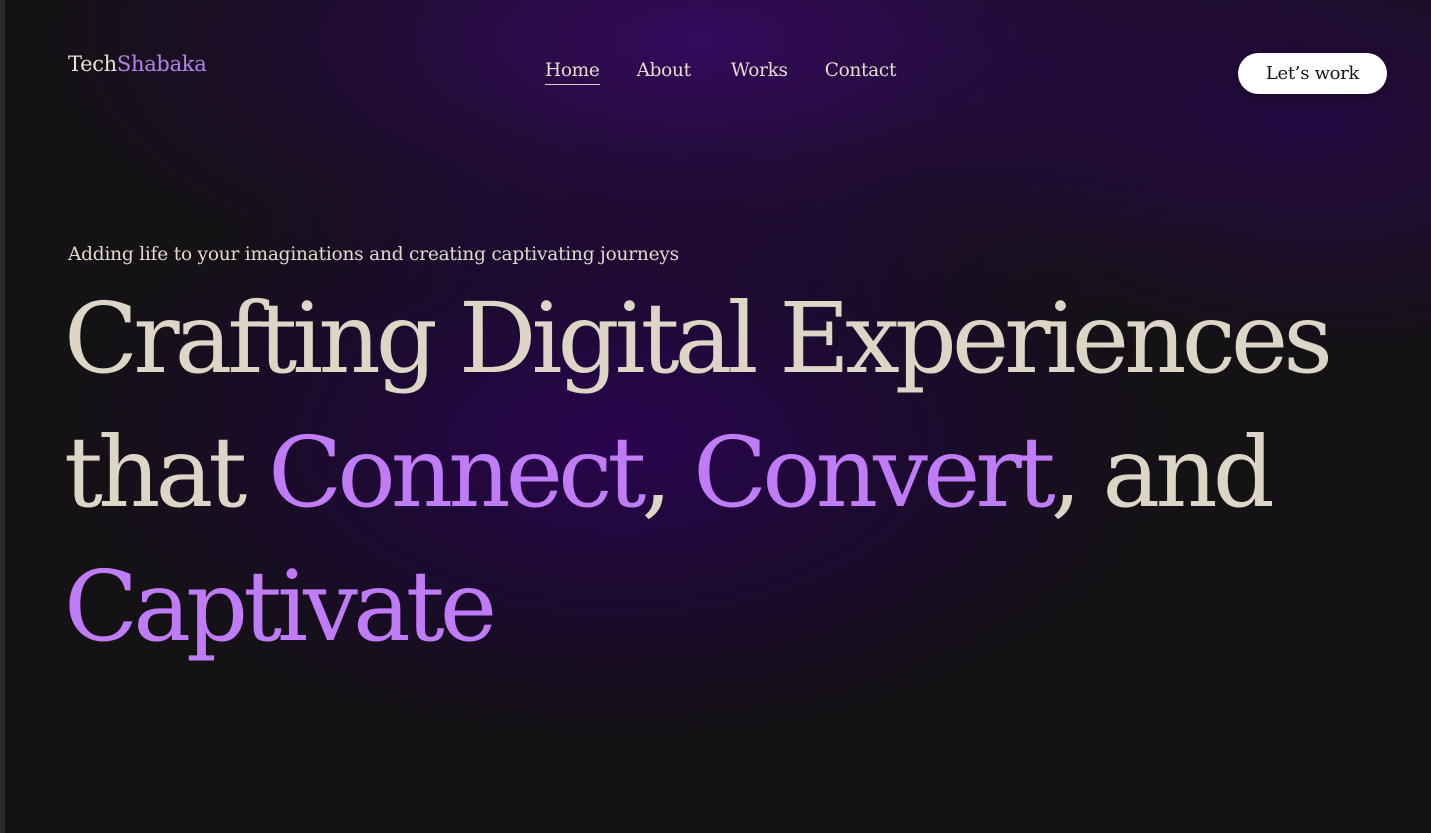  I want to click on nav-item-home: Home, so click(572, 72).